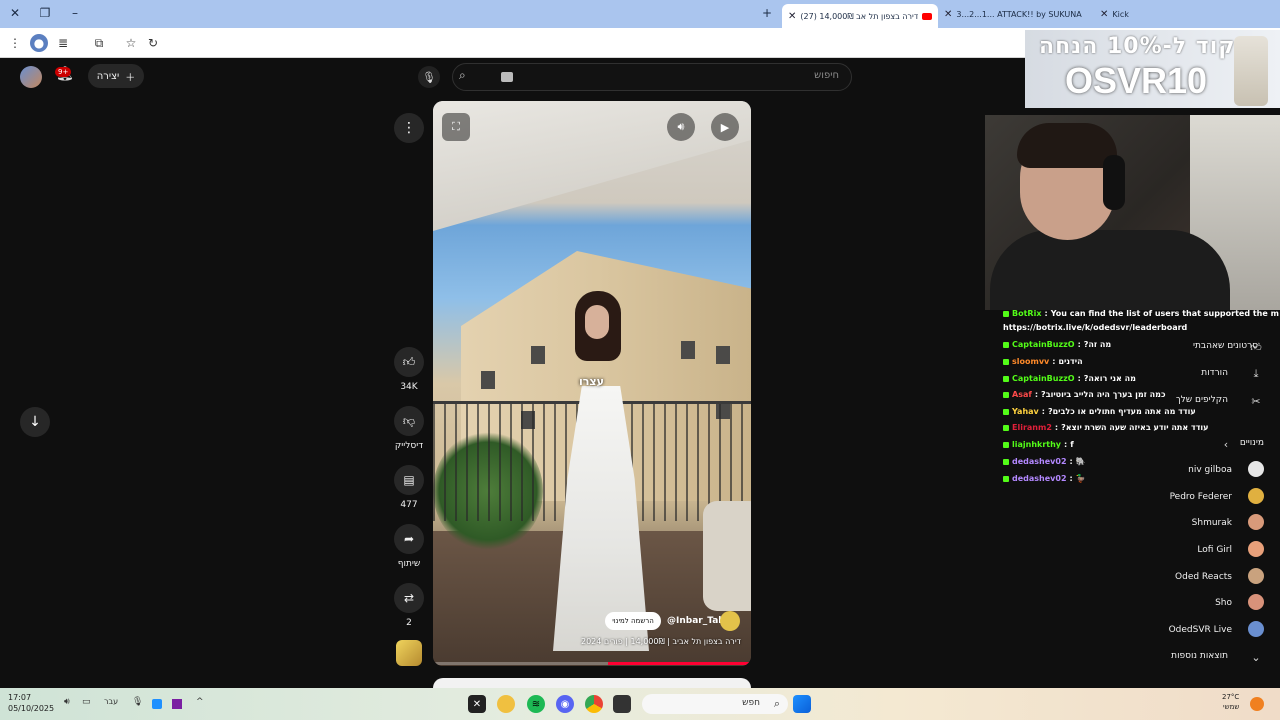 The height and width of the screenshot is (720, 1280). I want to click on chrome-taskbar-icon, so click(594, 704).